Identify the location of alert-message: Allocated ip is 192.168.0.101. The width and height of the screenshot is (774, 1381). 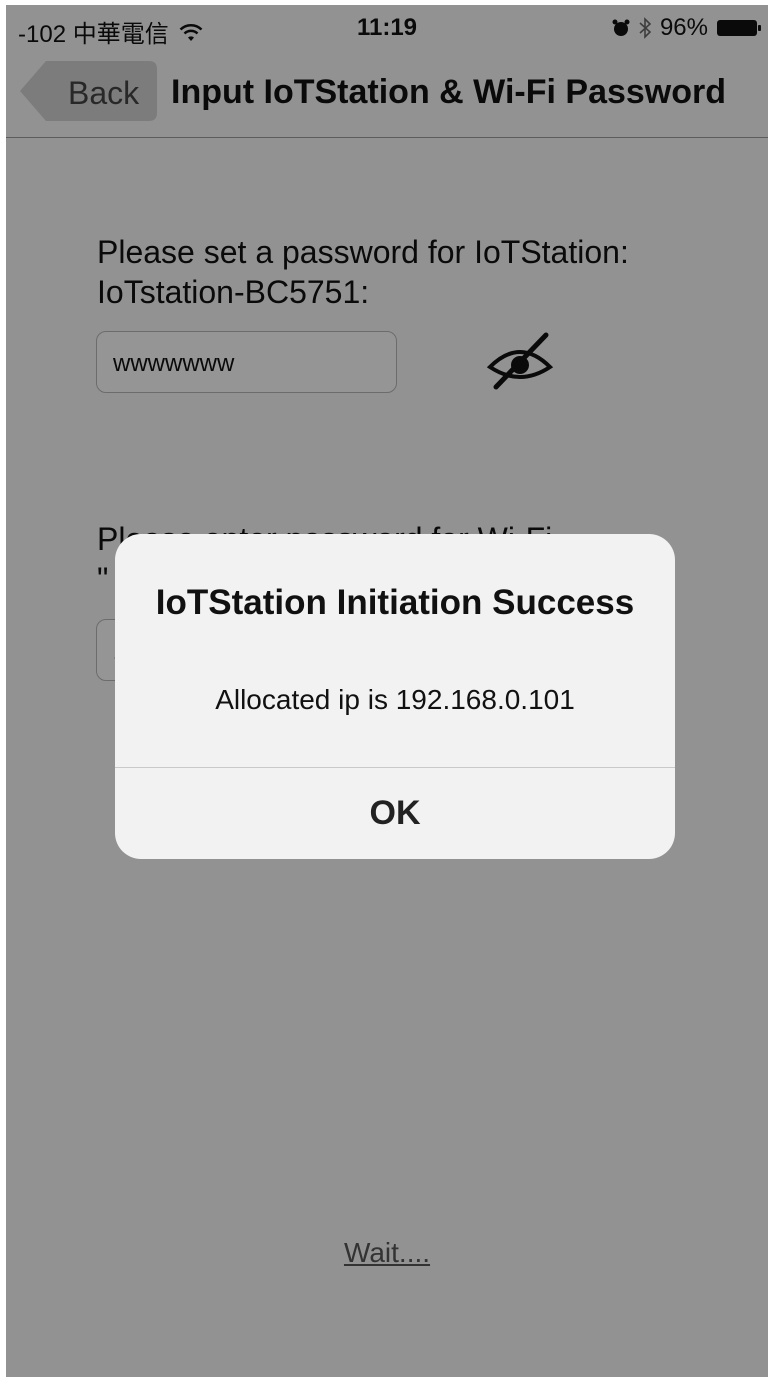
(395, 699).